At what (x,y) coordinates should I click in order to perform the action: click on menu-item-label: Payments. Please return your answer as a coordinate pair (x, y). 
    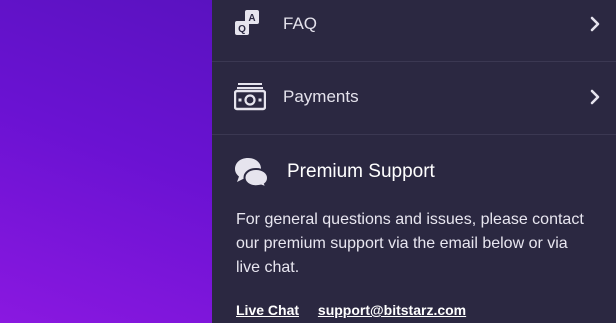
    Looking at the image, I should click on (321, 96).